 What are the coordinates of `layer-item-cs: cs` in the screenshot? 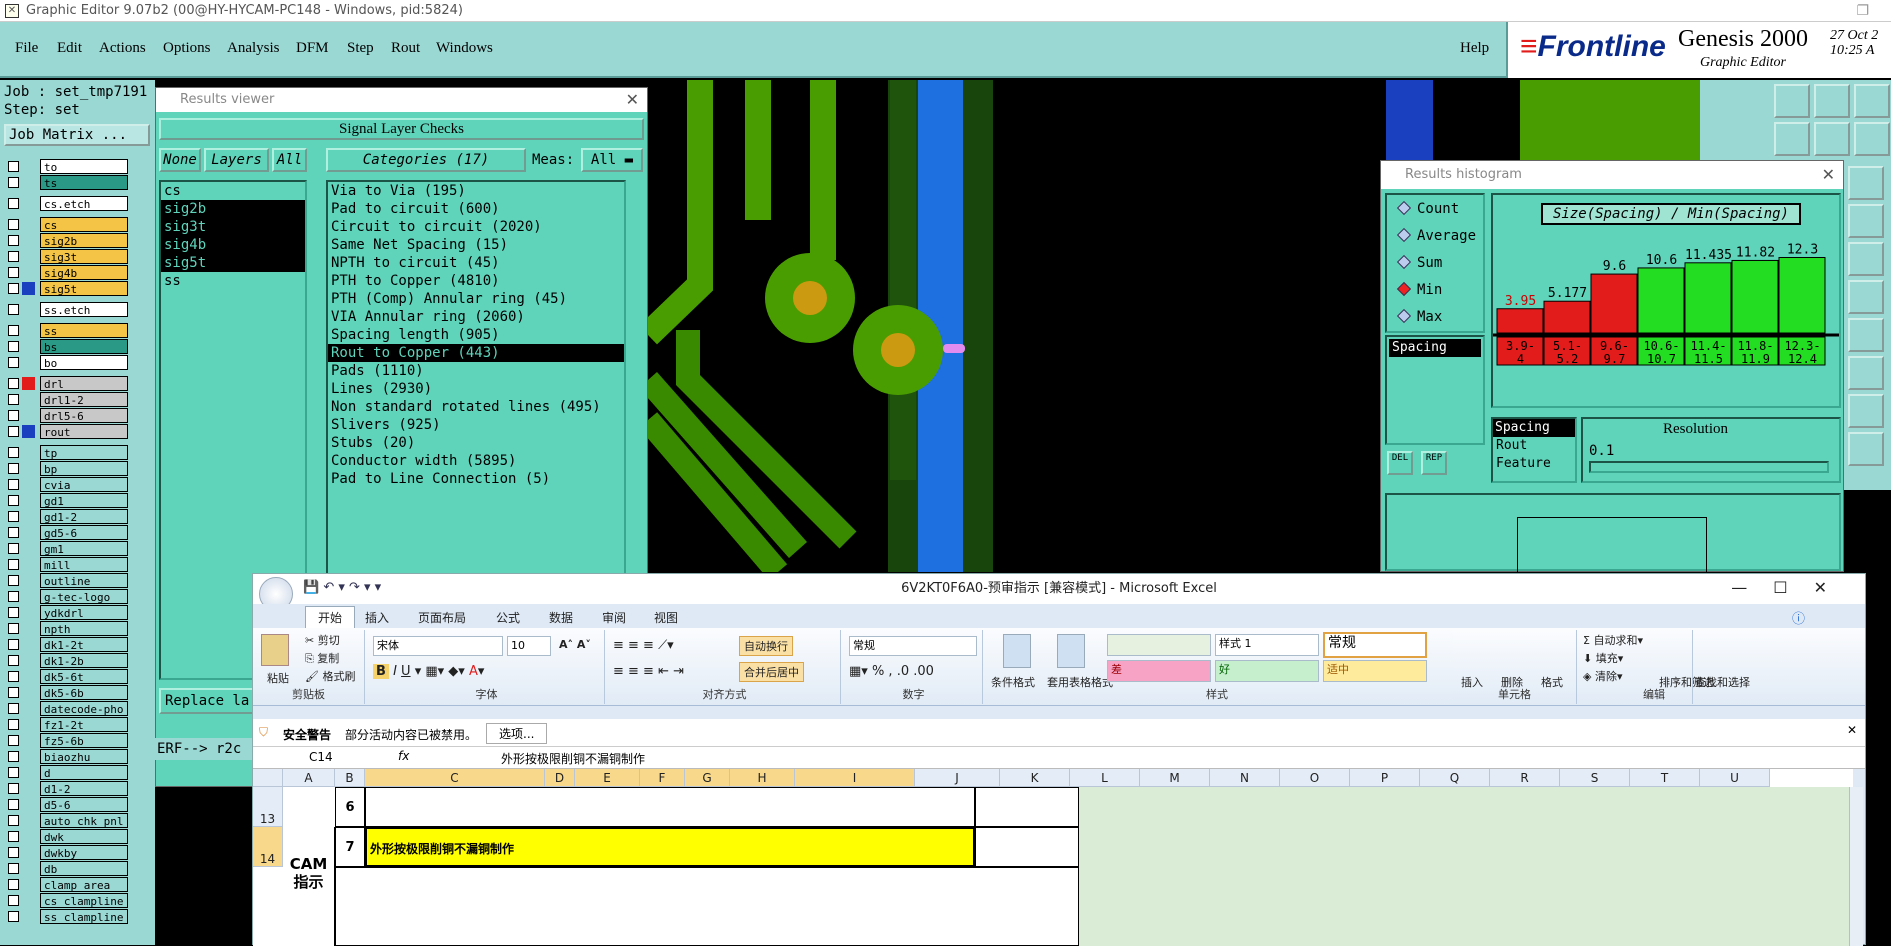 It's located at (67, 224).